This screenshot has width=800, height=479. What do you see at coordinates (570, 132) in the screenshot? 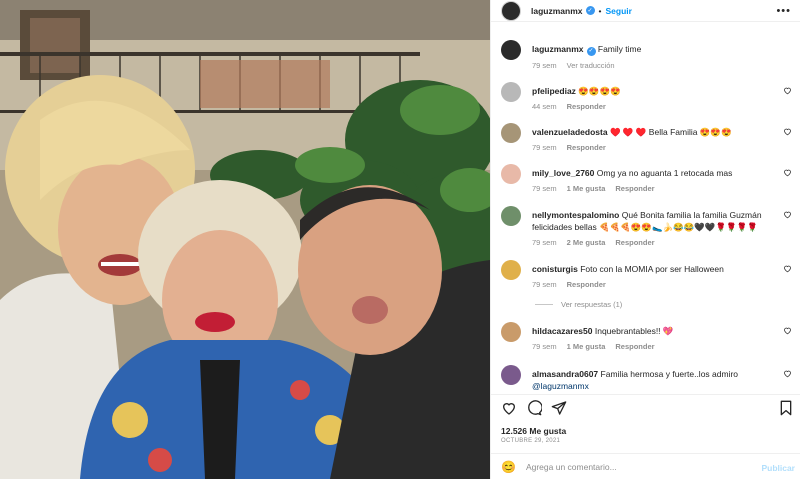
I see `comment-username: valenzueladedosta` at bounding box center [570, 132].